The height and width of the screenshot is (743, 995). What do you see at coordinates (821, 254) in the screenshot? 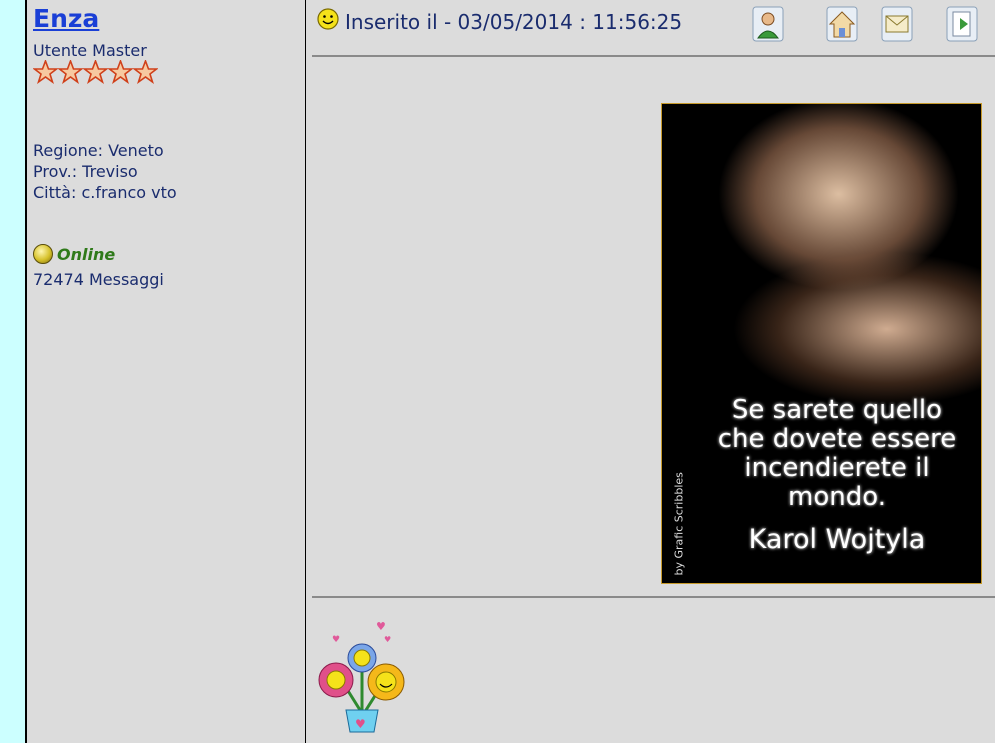
I see `portrait-photo` at bounding box center [821, 254].